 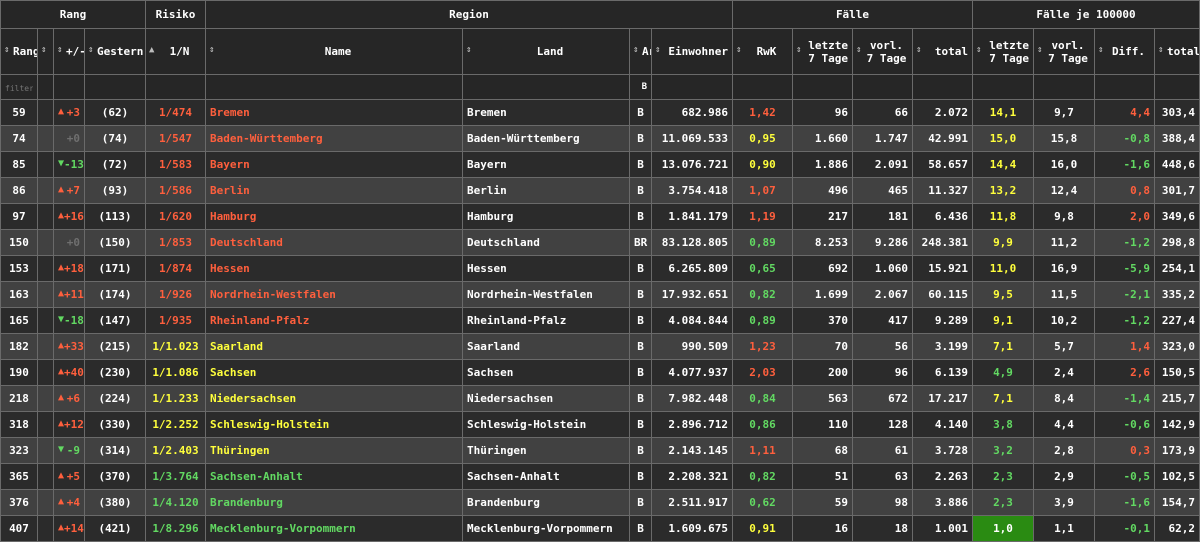 I want to click on rwk-cell: 0,95, so click(x=762, y=138).